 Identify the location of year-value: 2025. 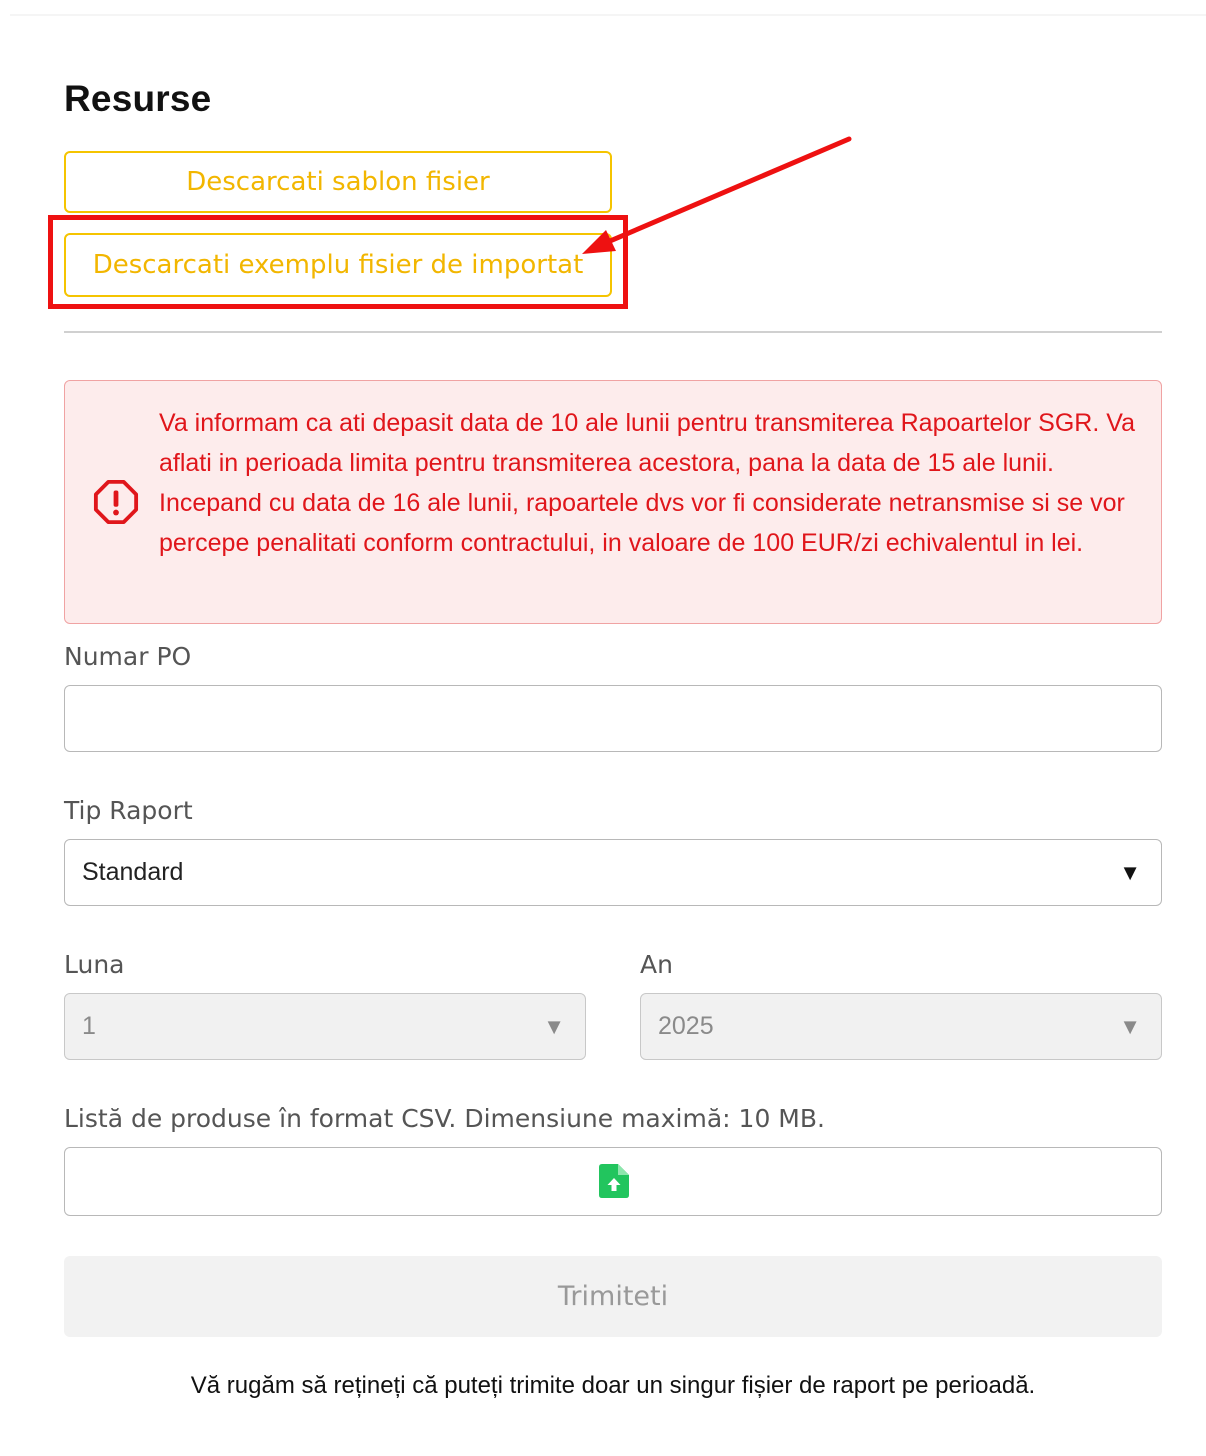
(686, 1026).